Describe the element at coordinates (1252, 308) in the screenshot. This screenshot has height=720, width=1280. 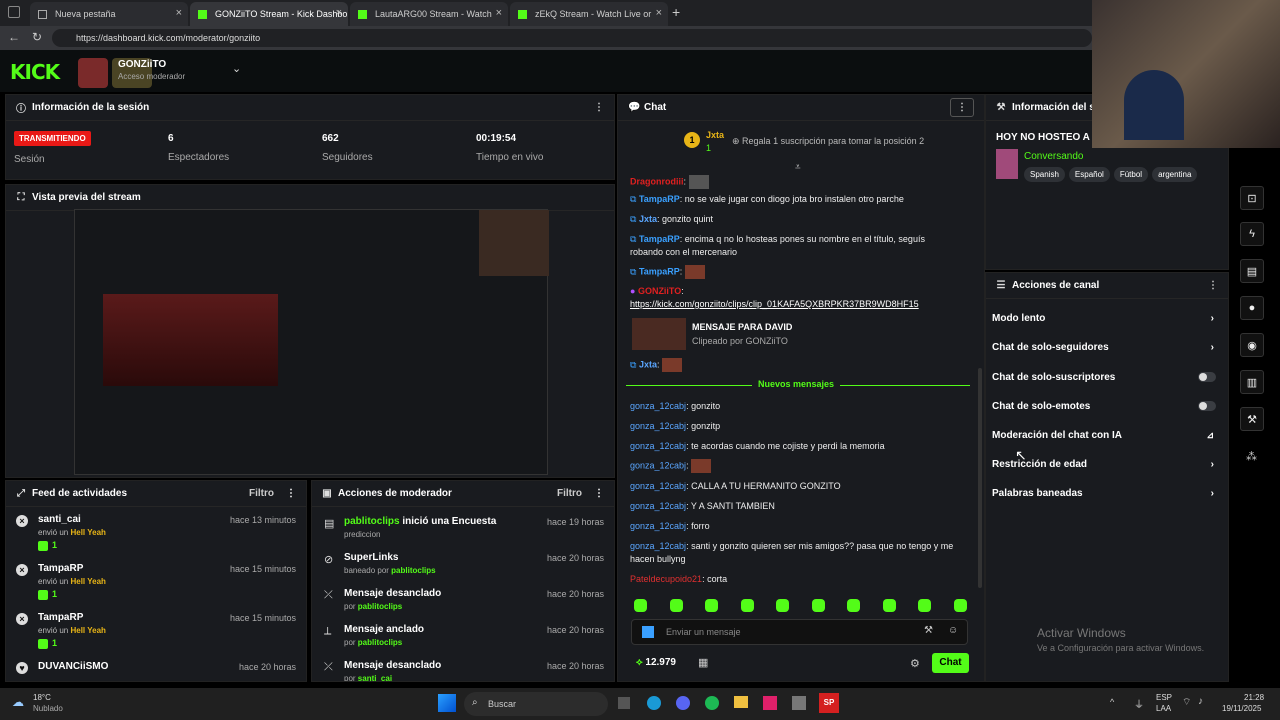
I see `chat-bubble-icon: ●` at that location.